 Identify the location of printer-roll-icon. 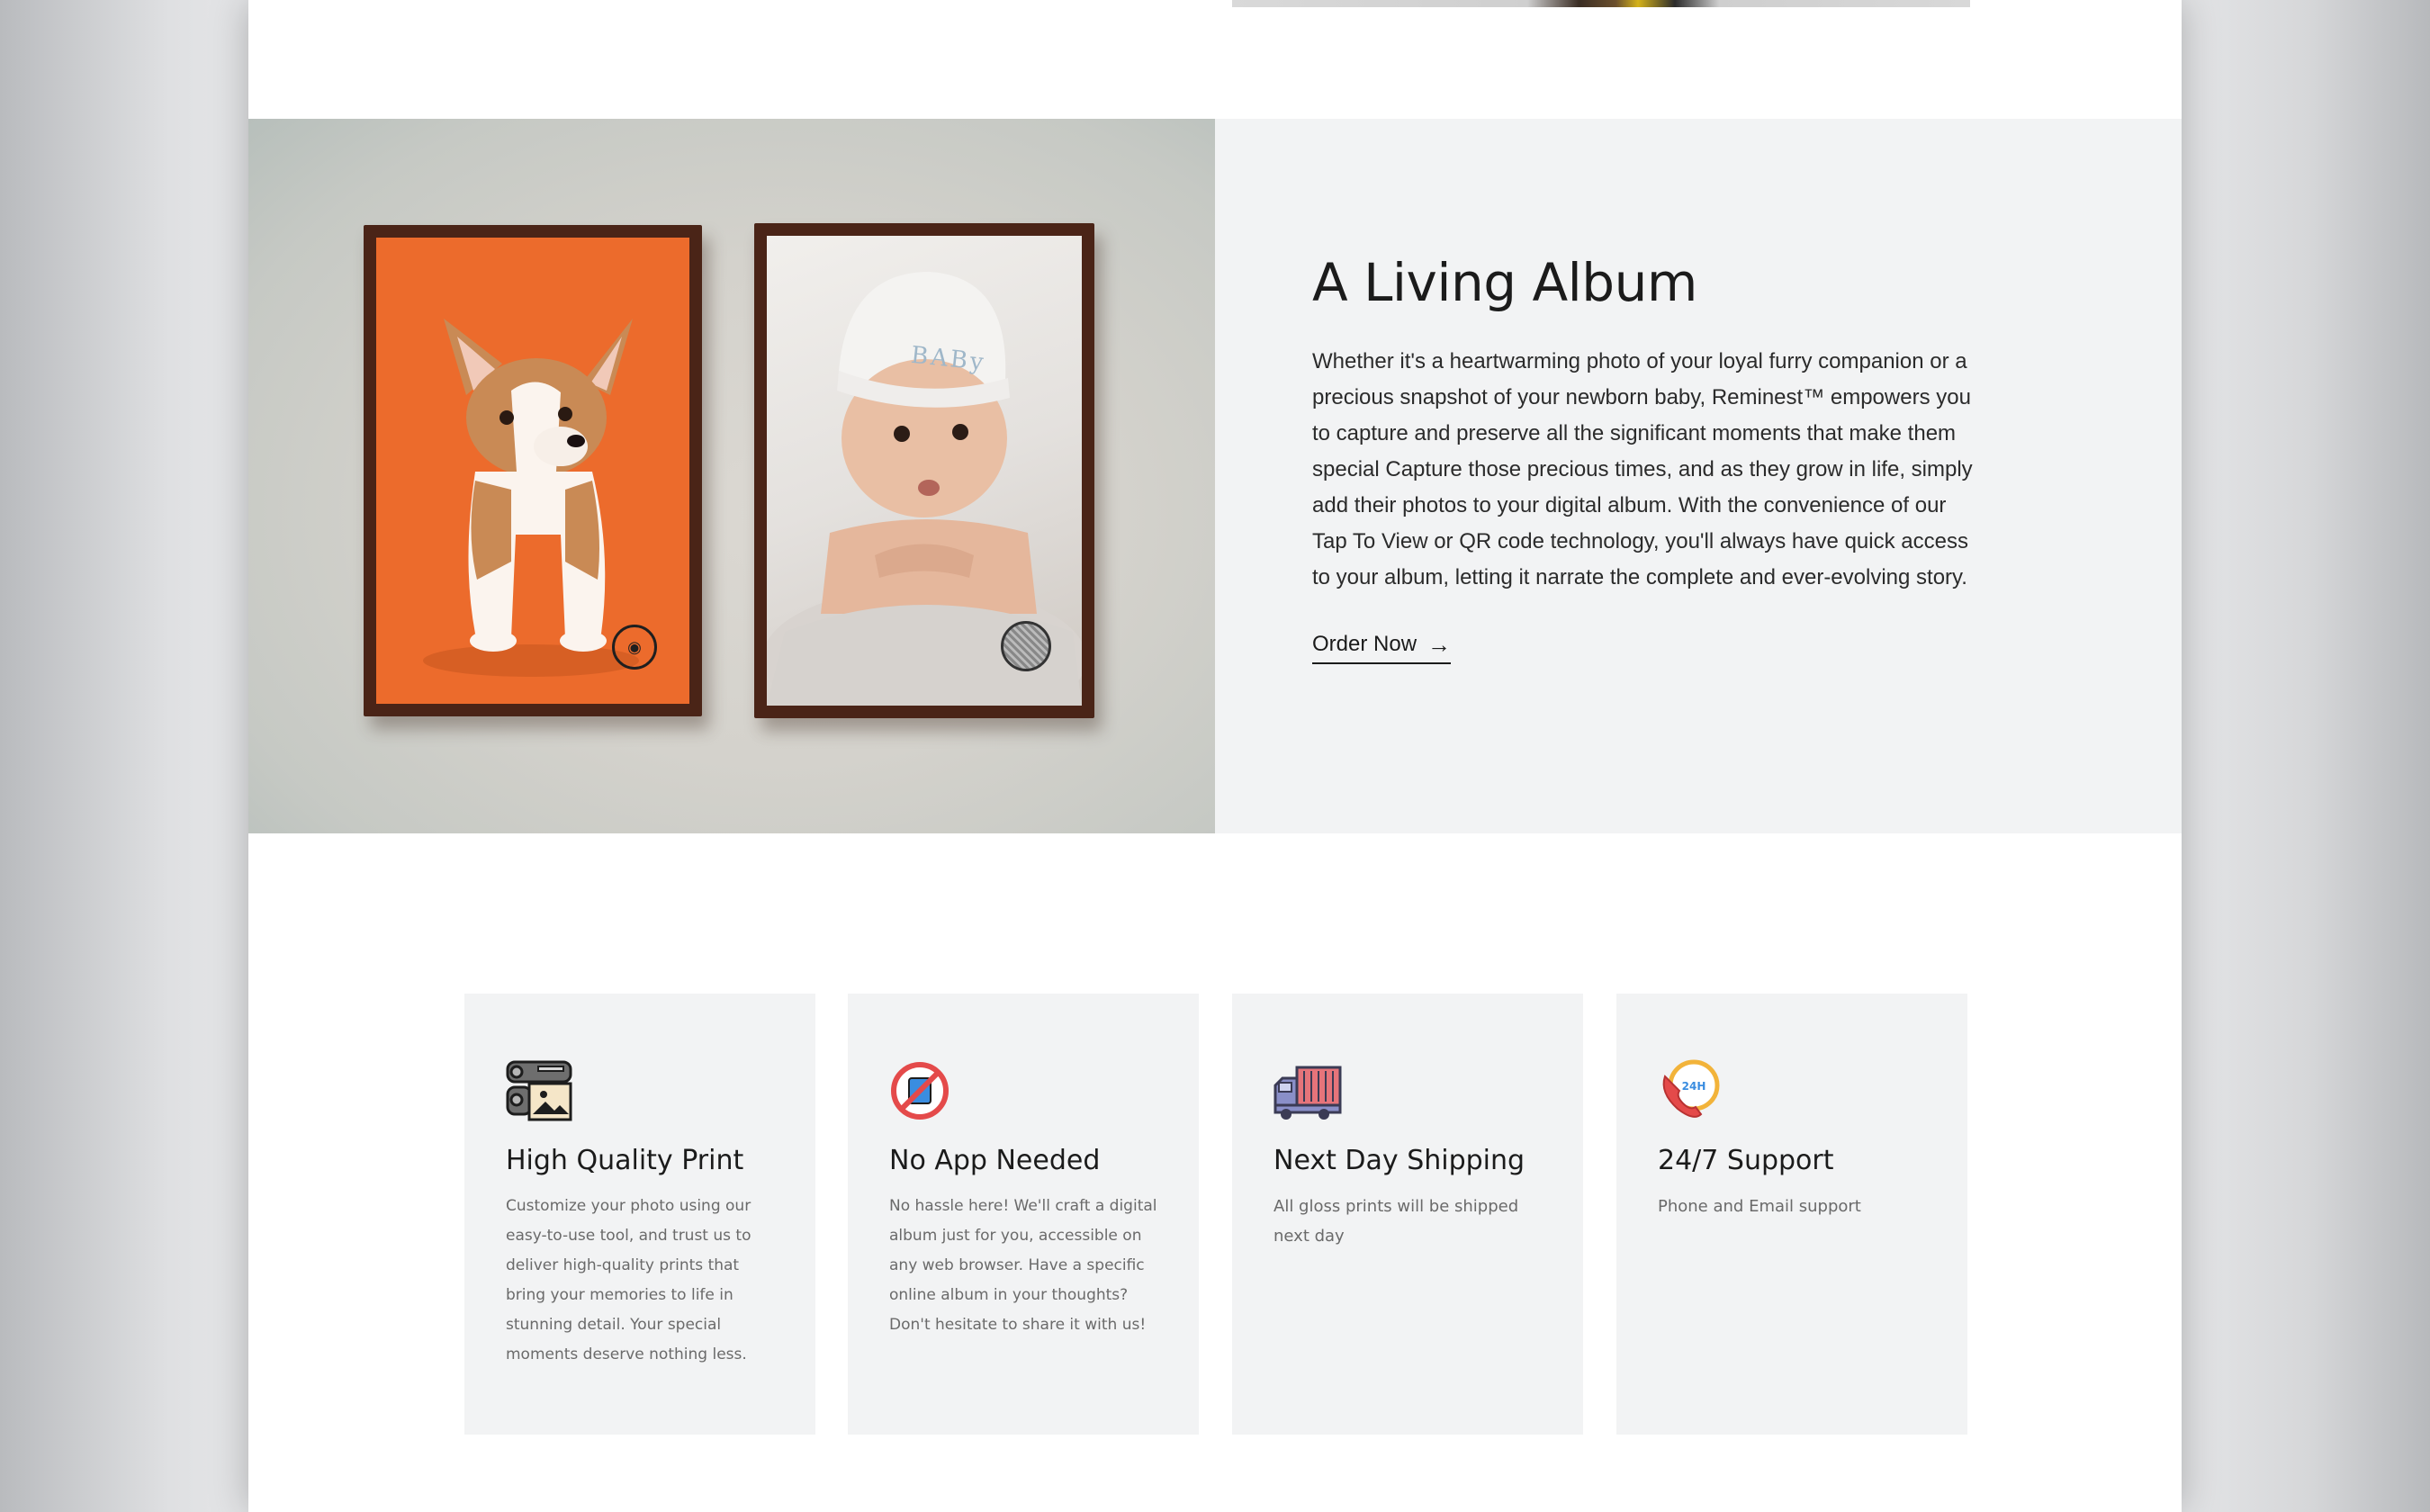
(539, 1090).